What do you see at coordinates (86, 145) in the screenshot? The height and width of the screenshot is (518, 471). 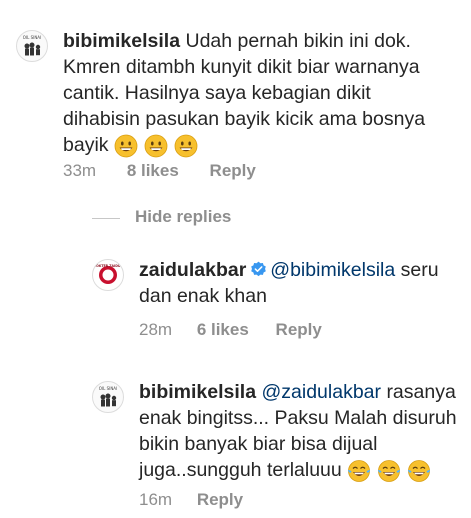 I see `comment-body-line-5: bayik` at bounding box center [86, 145].